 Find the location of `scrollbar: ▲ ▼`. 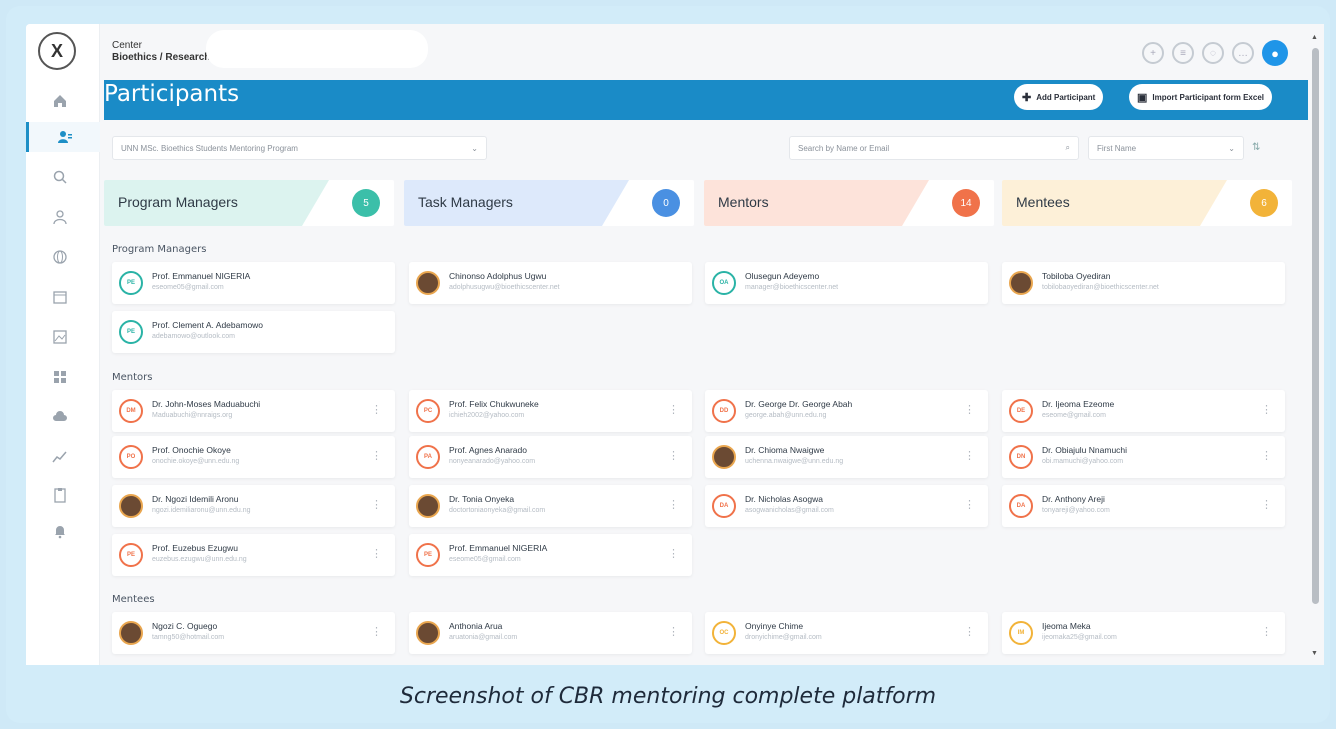

scrollbar: ▲ ▼ is located at coordinates (1315, 346).